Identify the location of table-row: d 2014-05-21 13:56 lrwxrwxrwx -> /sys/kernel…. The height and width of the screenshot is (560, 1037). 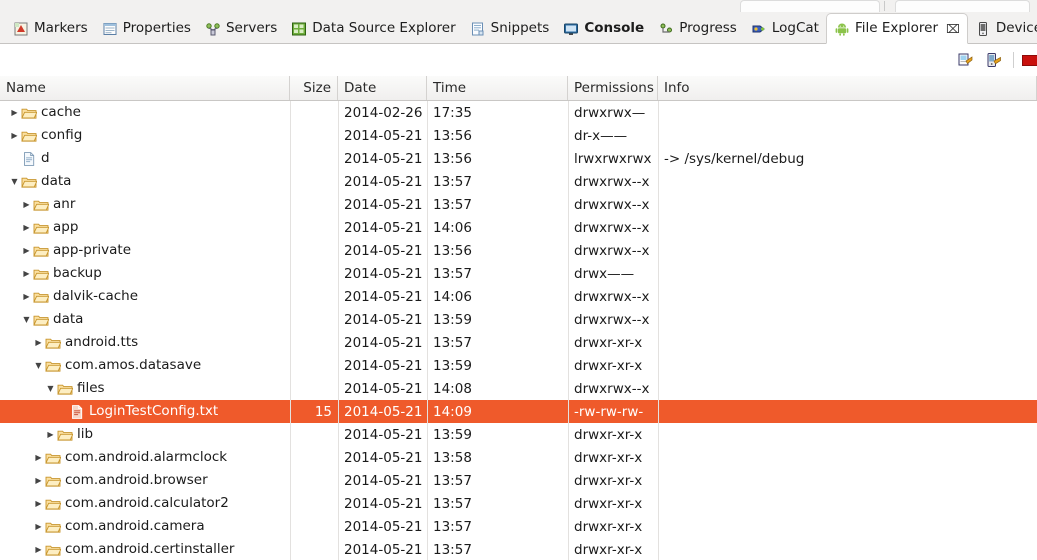
(518, 158).